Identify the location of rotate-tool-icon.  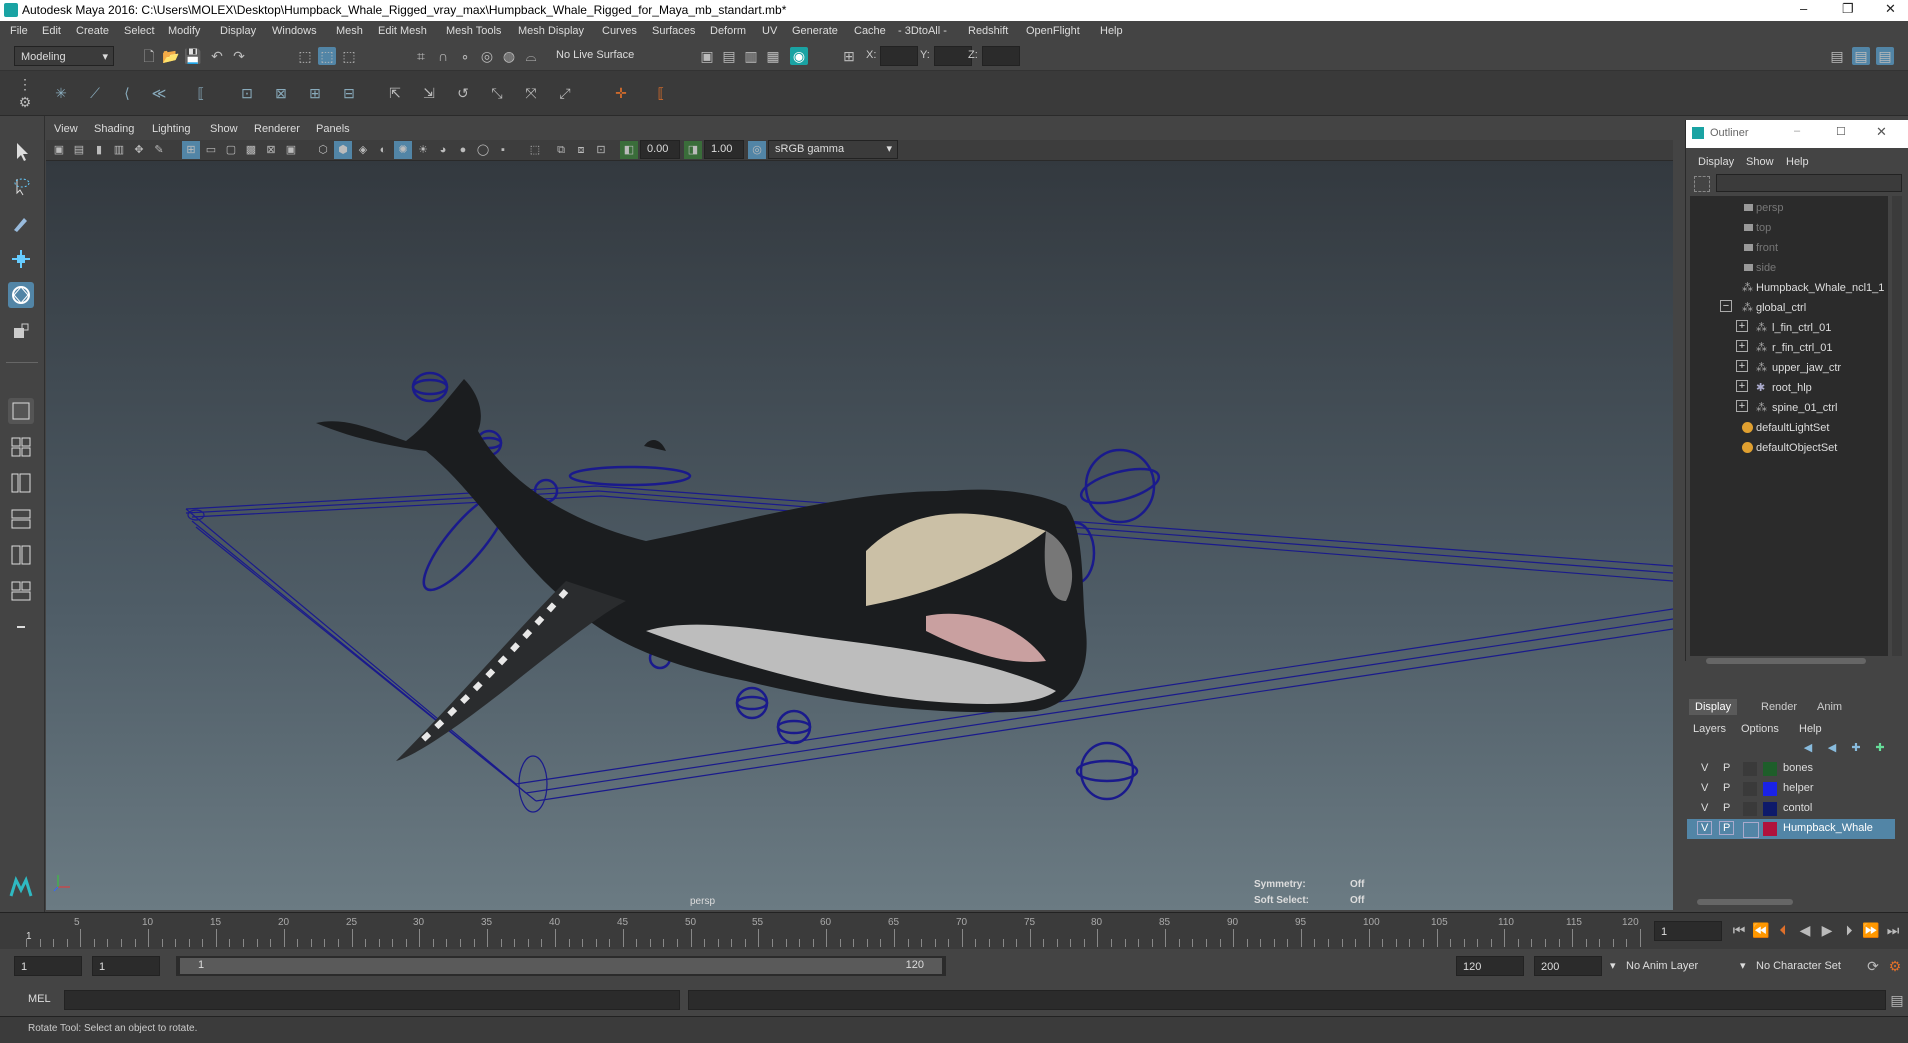
(21, 295).